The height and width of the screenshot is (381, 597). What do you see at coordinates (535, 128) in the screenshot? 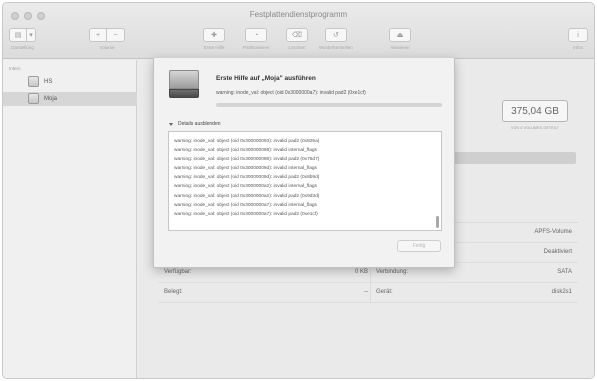
I see `capacity-subtitle: VON 4 VOLUMES GETEILT` at bounding box center [535, 128].